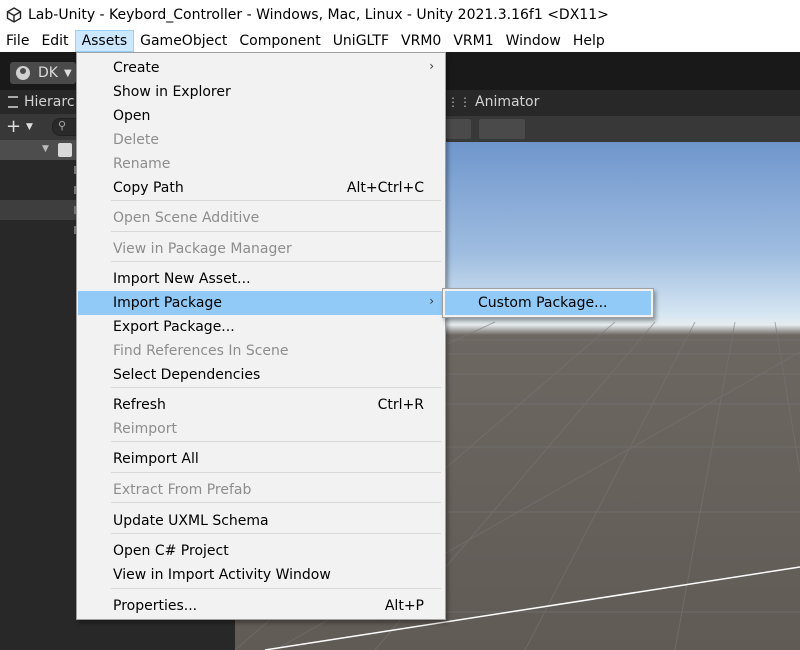  Describe the element at coordinates (148, 188) in the screenshot. I see `menu-item-label: Copy Path` at that location.